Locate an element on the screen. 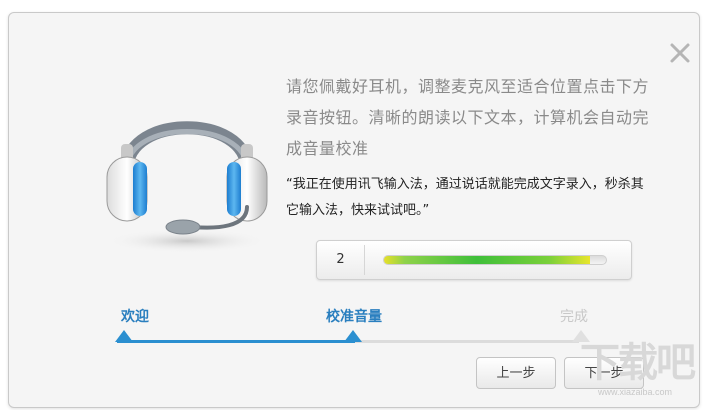 The width and height of the screenshot is (709, 410). headset-icon is located at coordinates (187, 187).